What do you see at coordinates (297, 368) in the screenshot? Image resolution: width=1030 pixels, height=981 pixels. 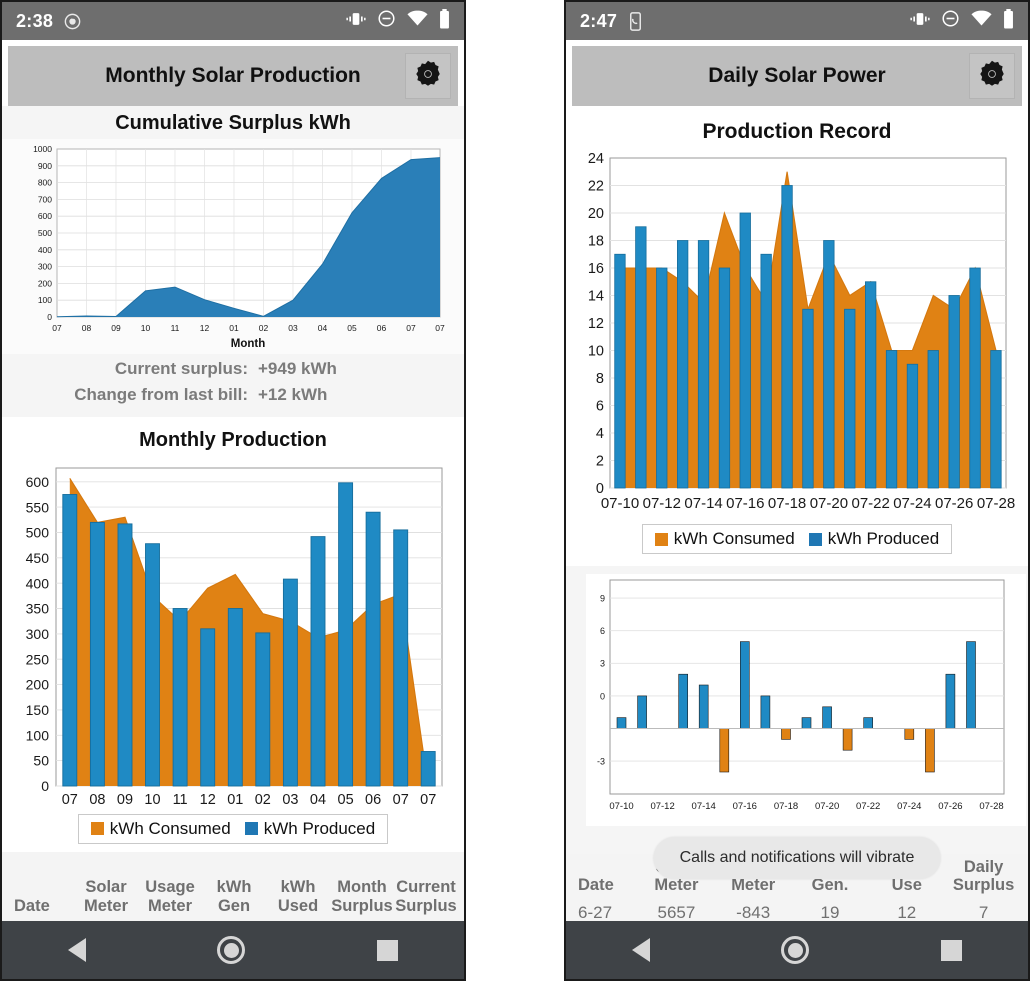 I see `current-surplus-value: +949 kWh` at bounding box center [297, 368].